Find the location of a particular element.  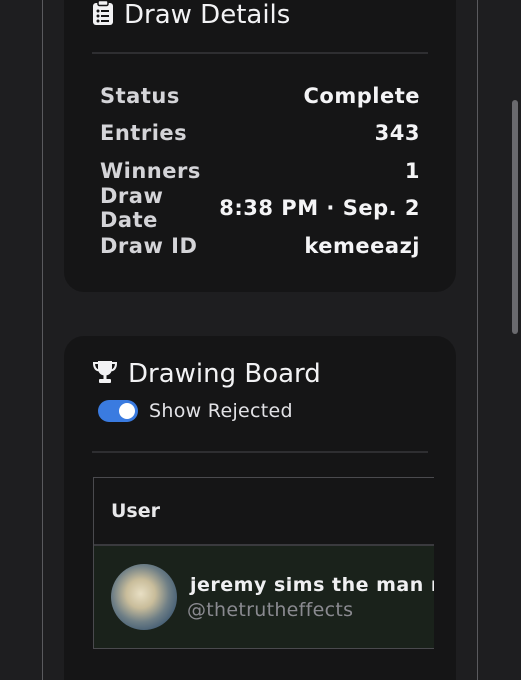

toggle-knob is located at coordinates (127, 411).